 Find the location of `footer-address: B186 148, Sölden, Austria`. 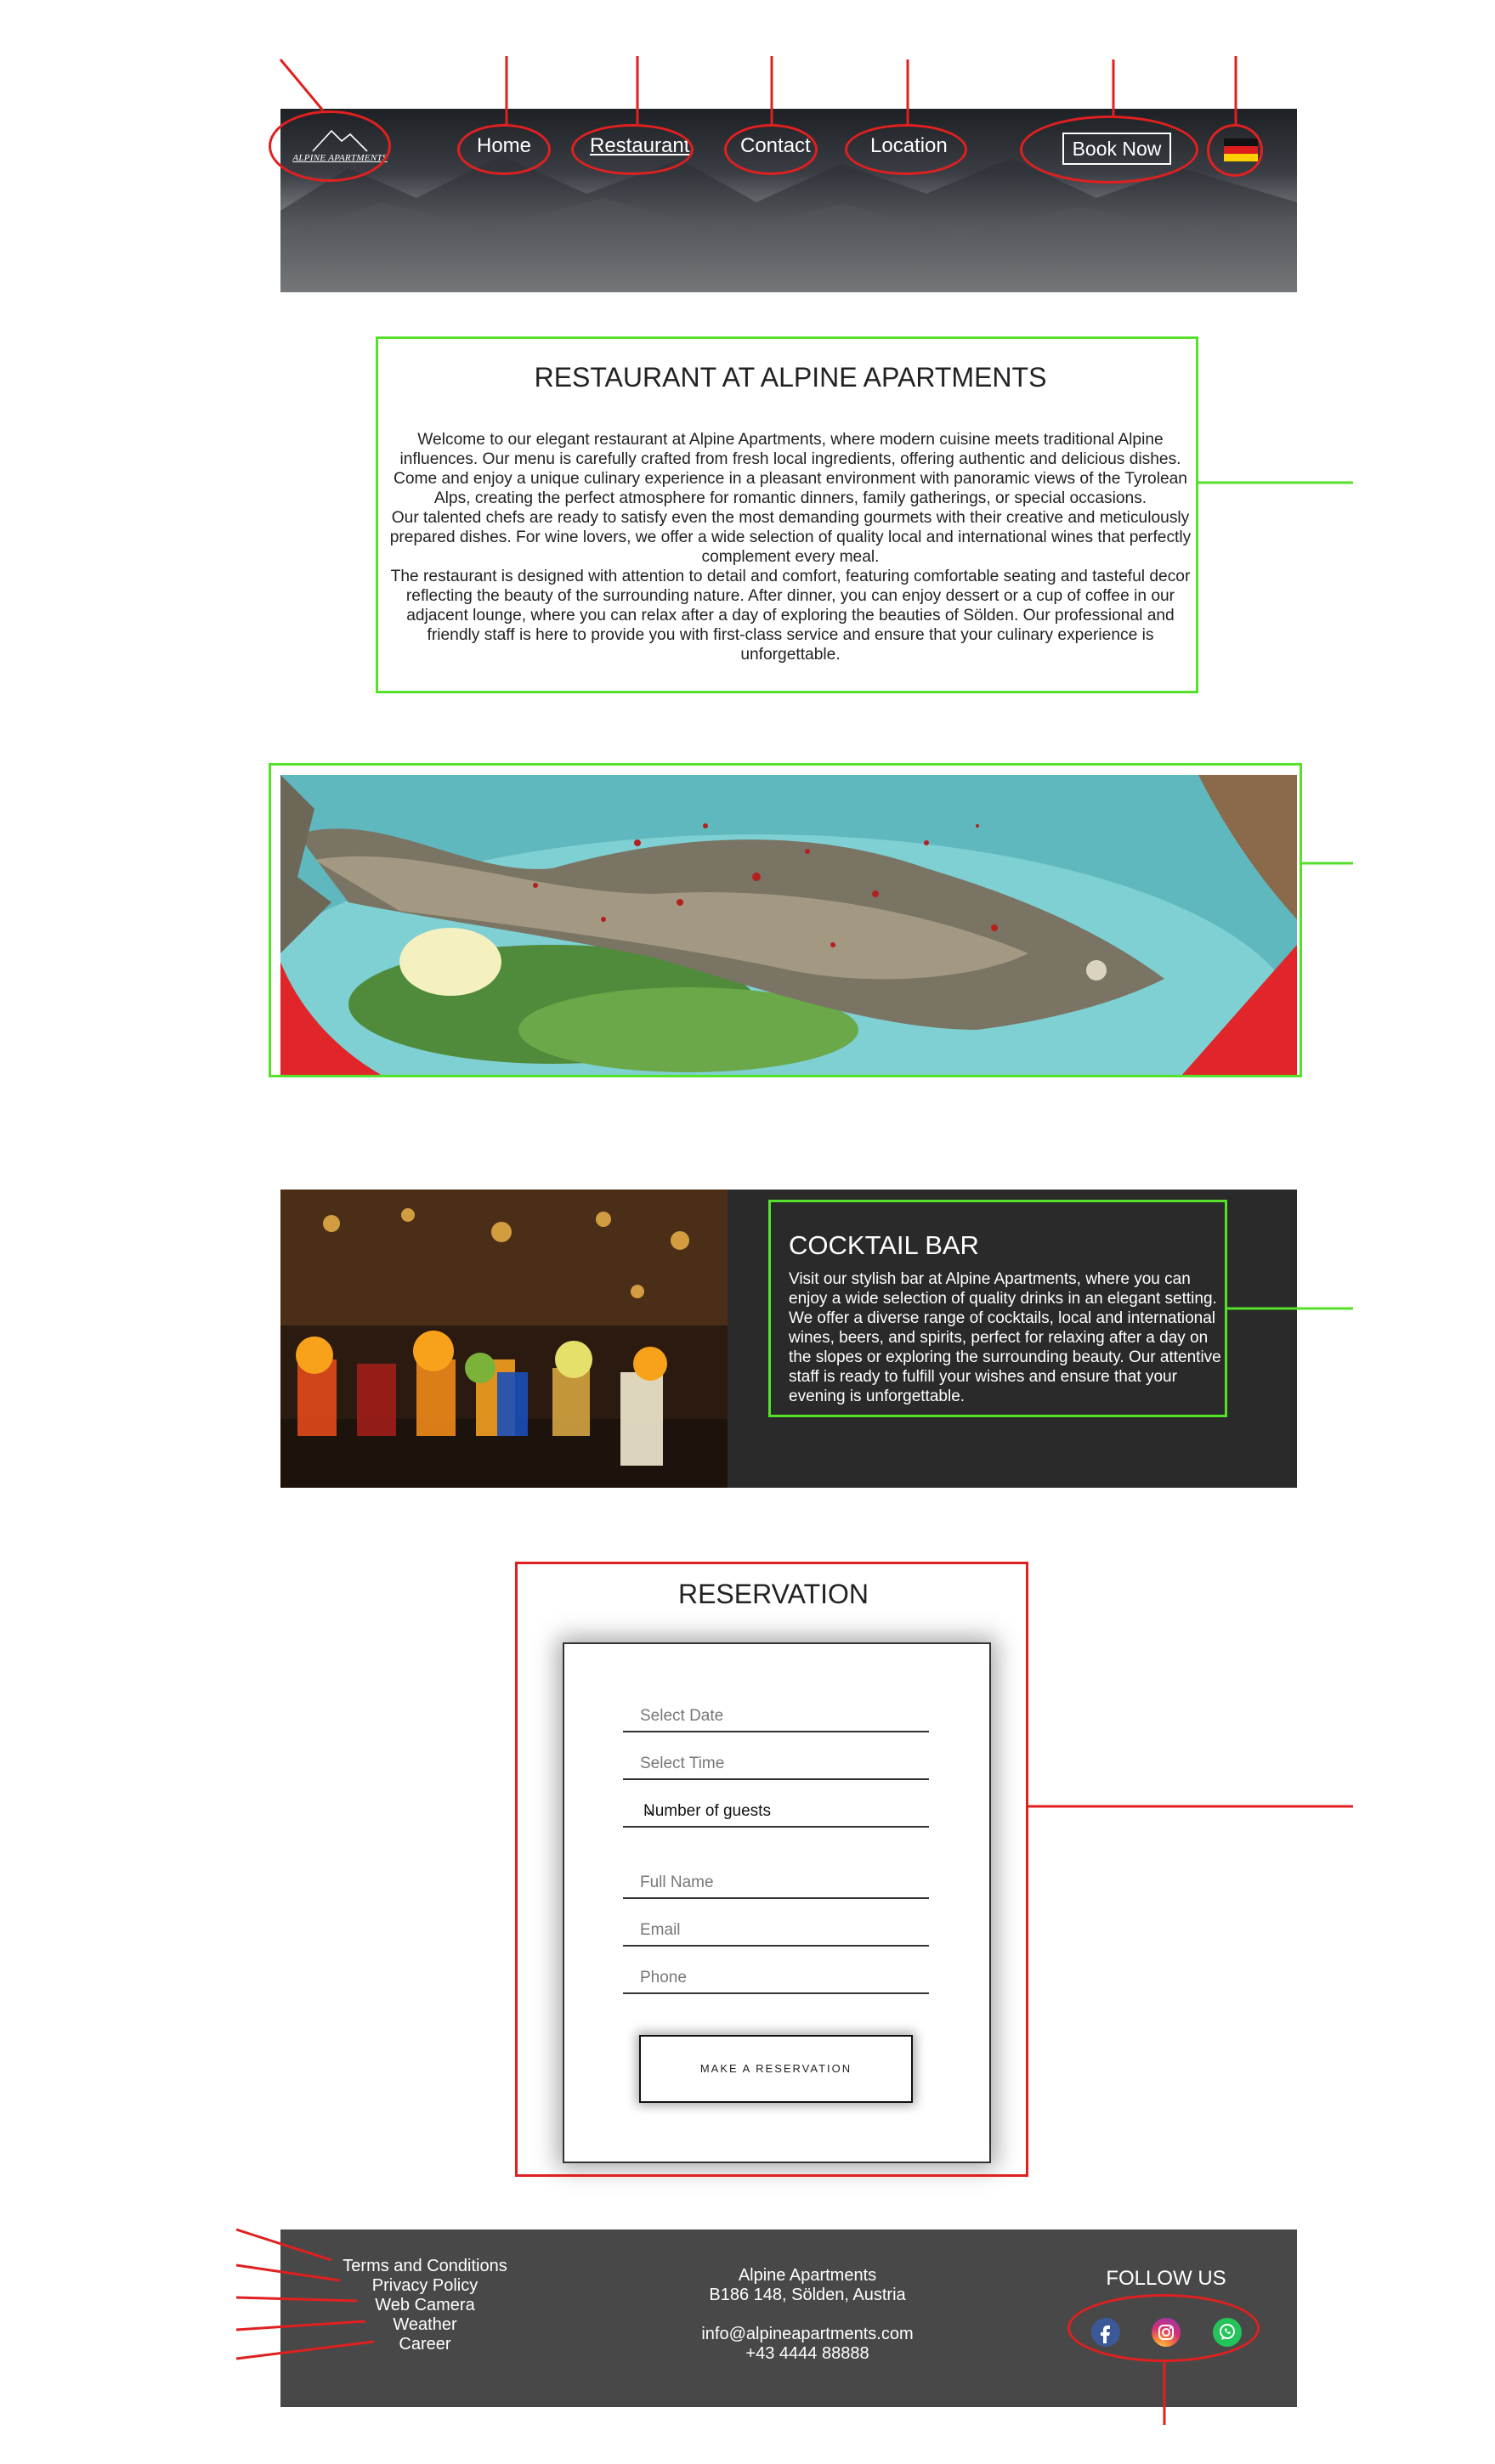

footer-address: B186 148, Sölden, Austria is located at coordinates (807, 2295).